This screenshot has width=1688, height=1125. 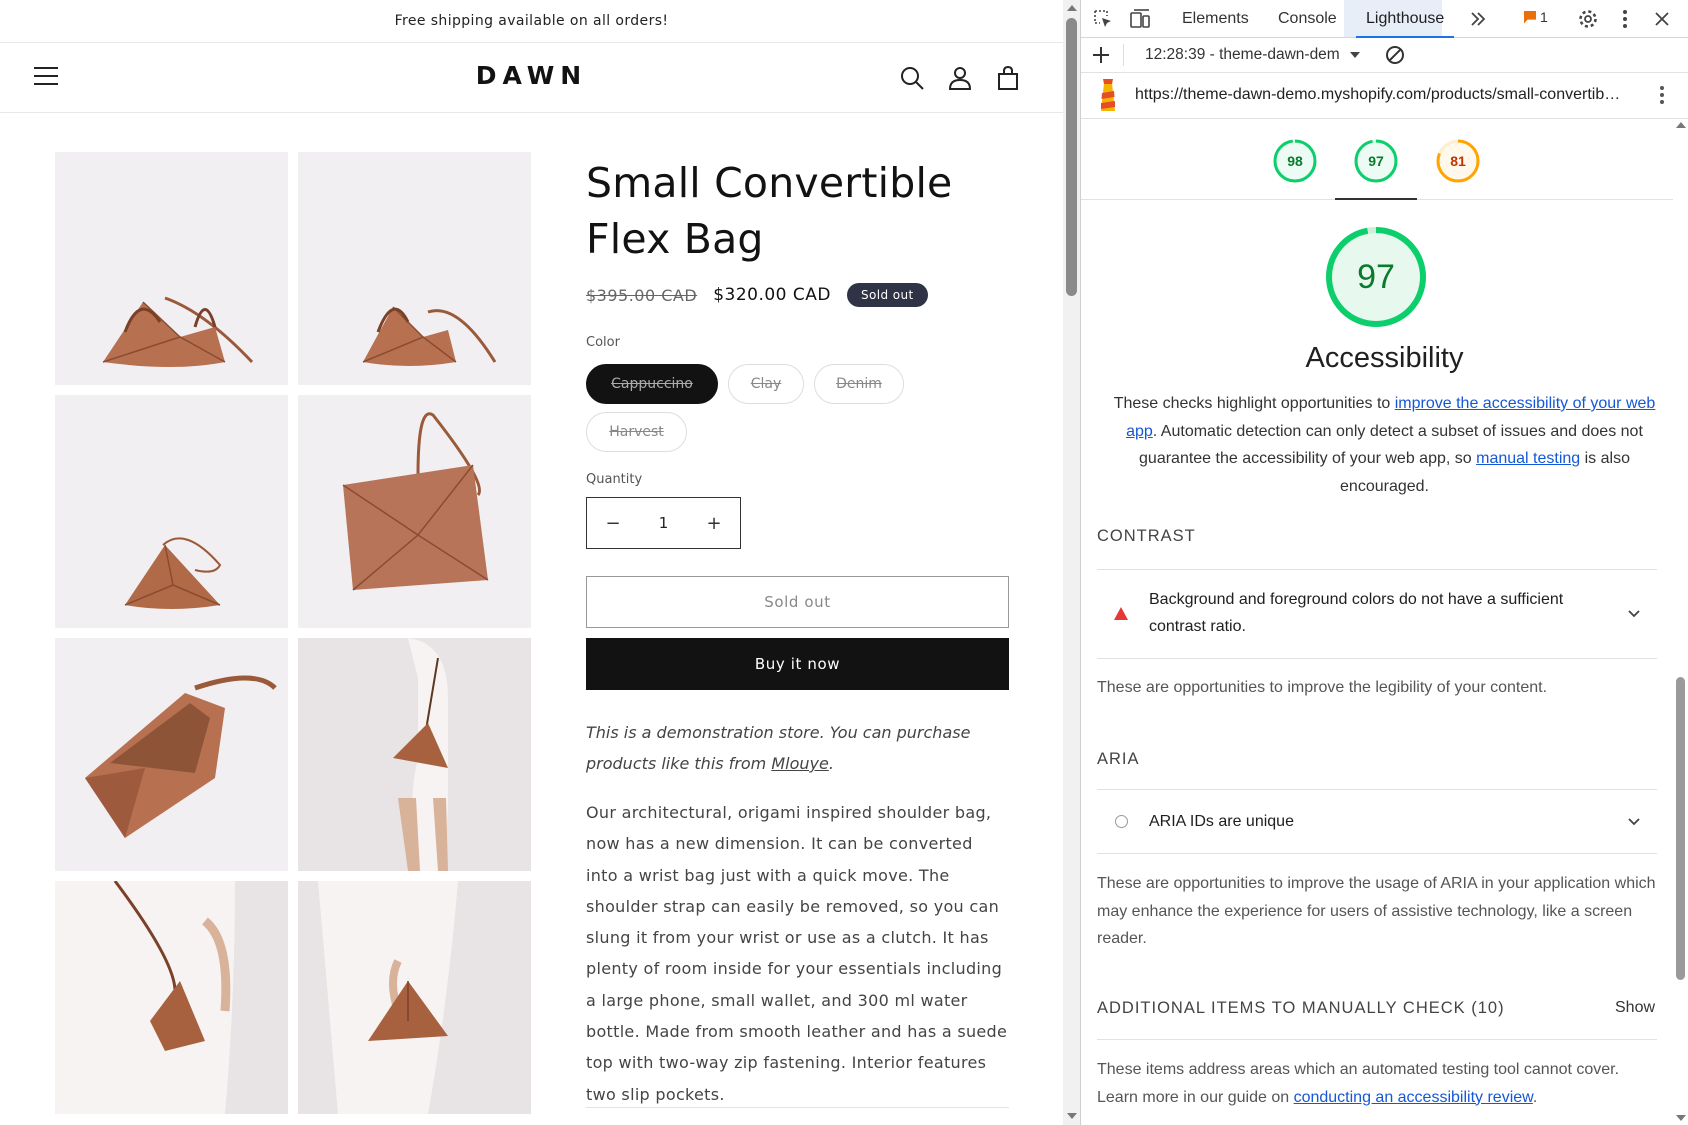 What do you see at coordinates (1662, 95) in the screenshot?
I see `report-menu-icon` at bounding box center [1662, 95].